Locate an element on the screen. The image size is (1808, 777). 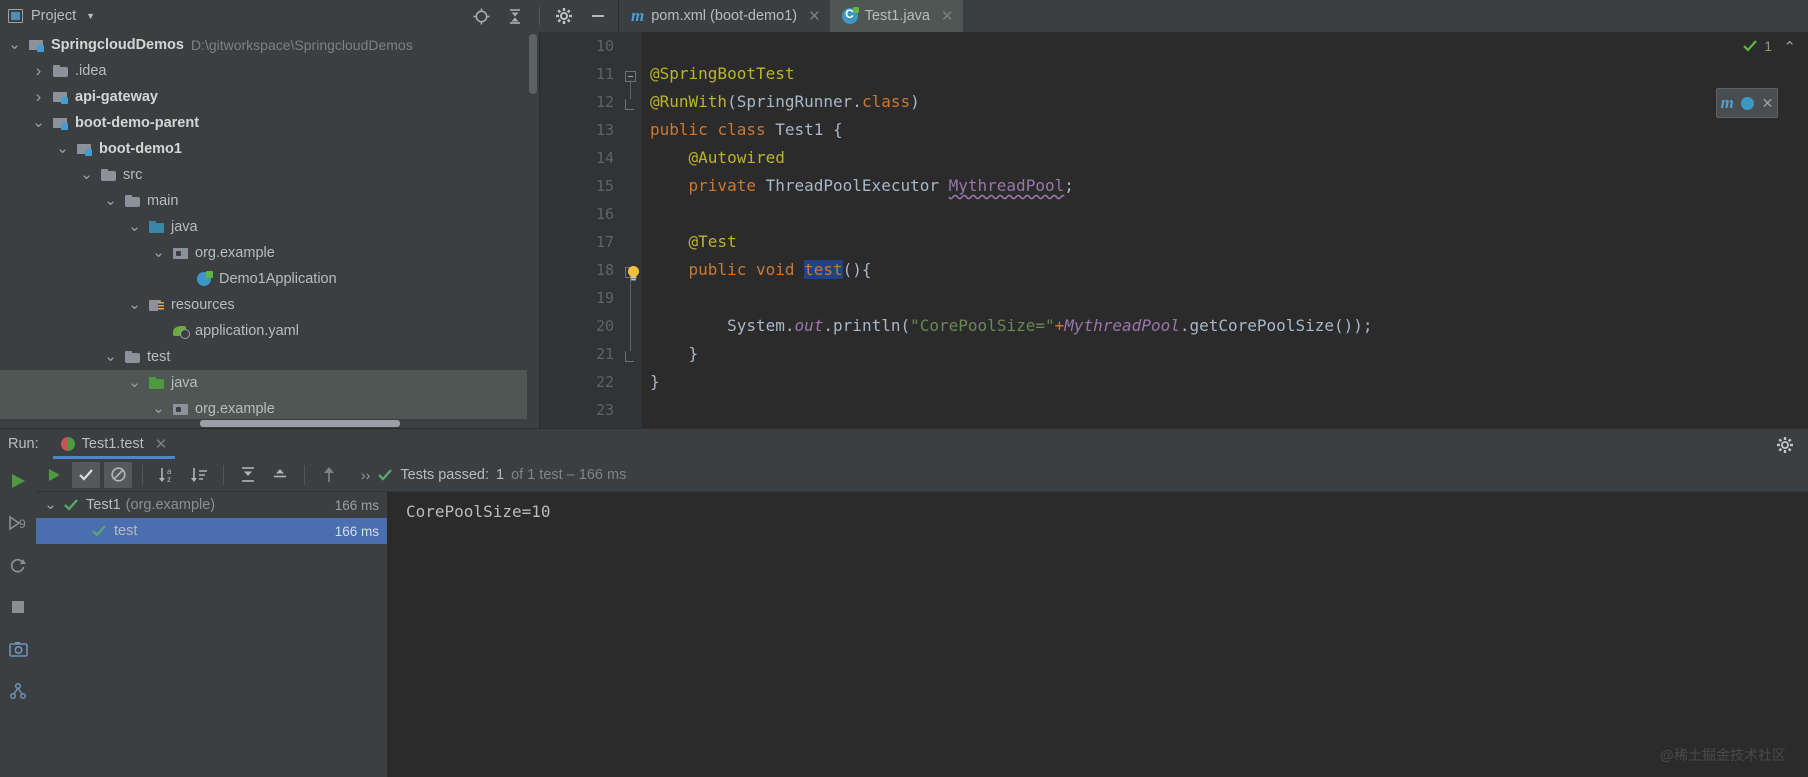
editor-tab-pom-xml: m pom.xml (boot-demo1) ✕ is located at coordinates (724, 16).